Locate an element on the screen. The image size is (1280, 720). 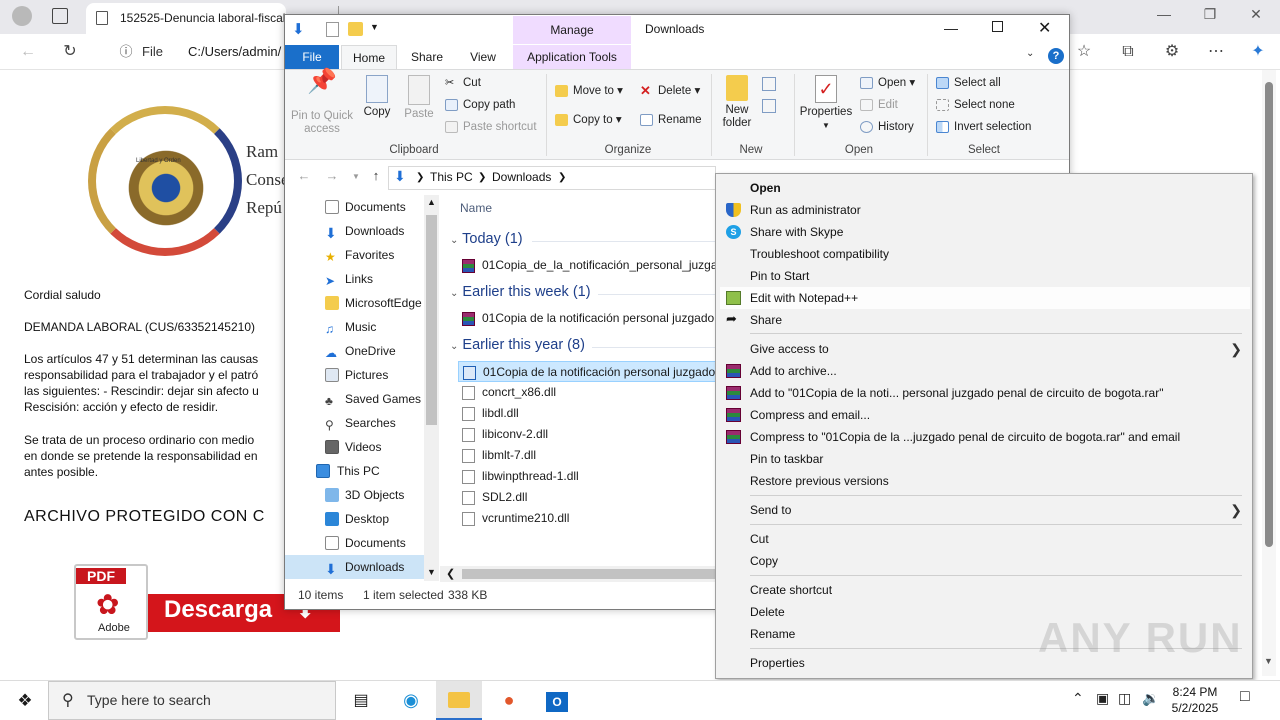
easy-access-icon is located at coordinates (769, 106).